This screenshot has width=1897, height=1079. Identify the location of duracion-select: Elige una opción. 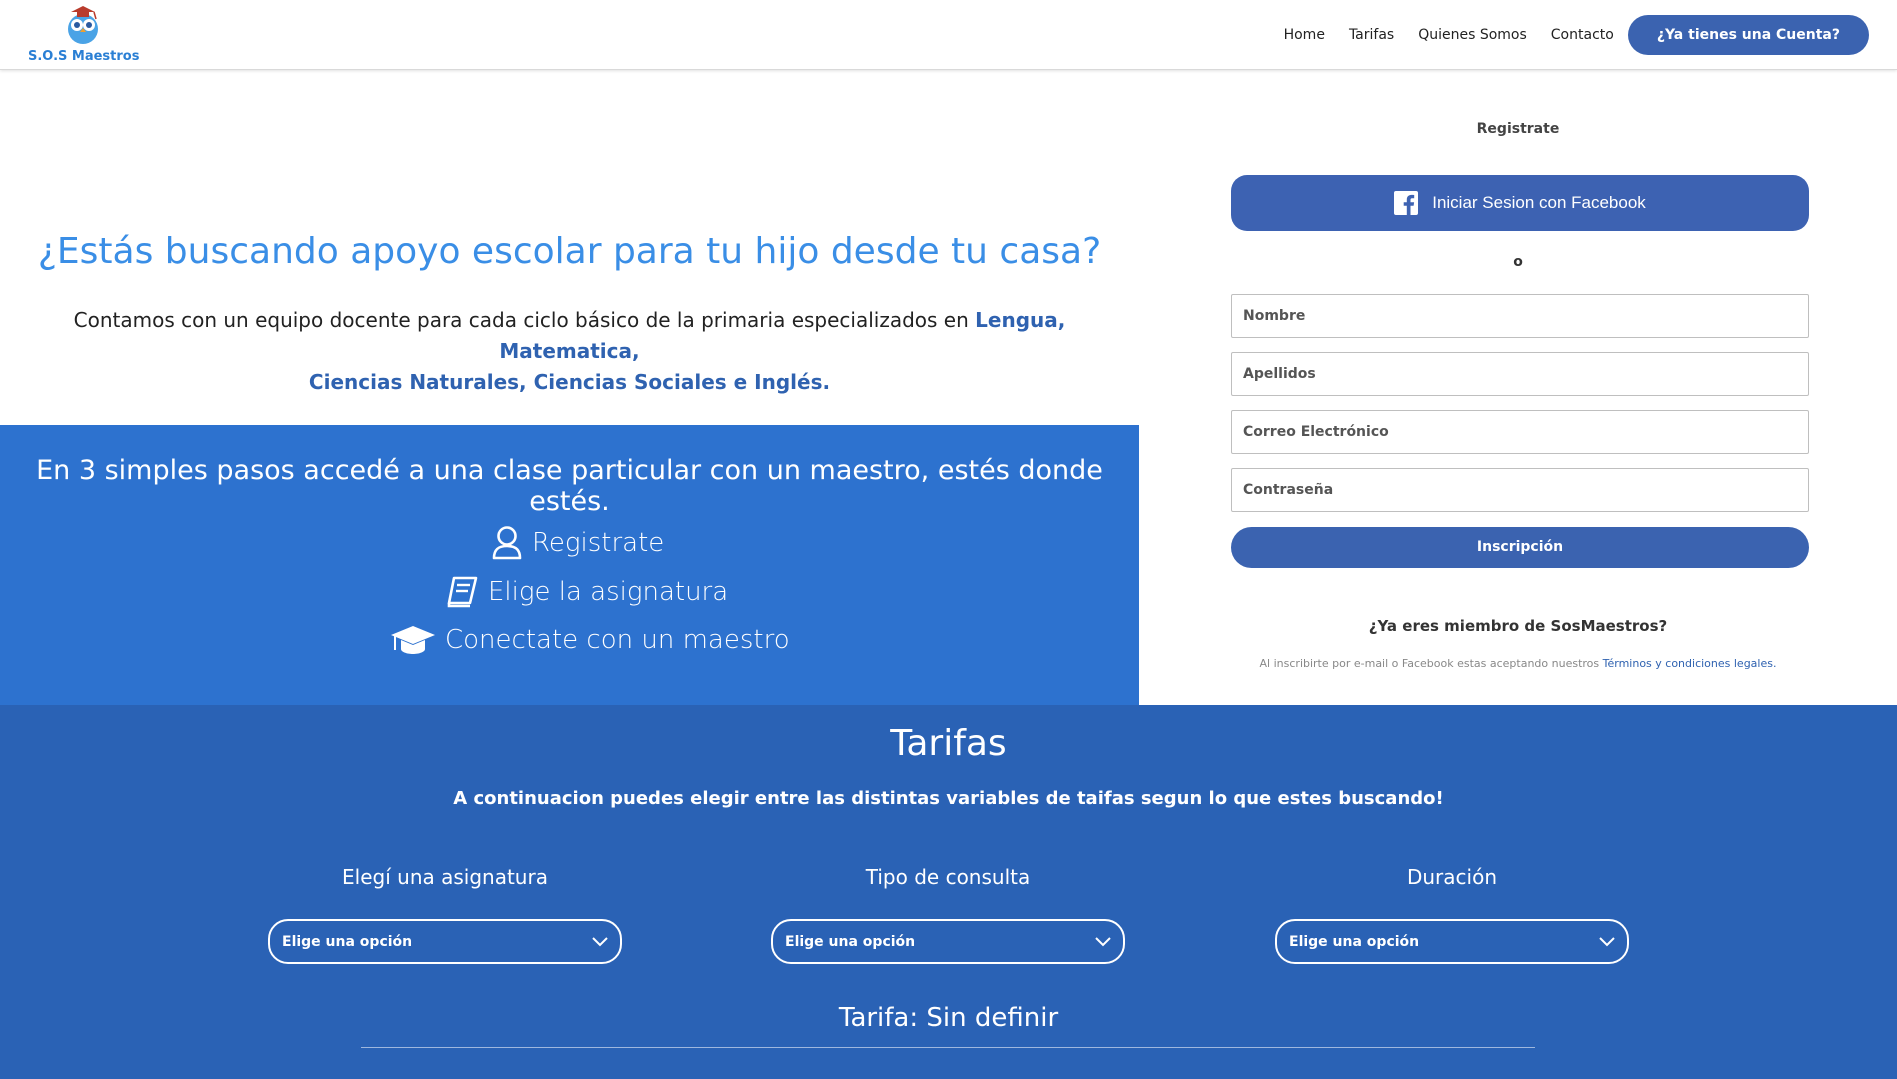
(1452, 941).